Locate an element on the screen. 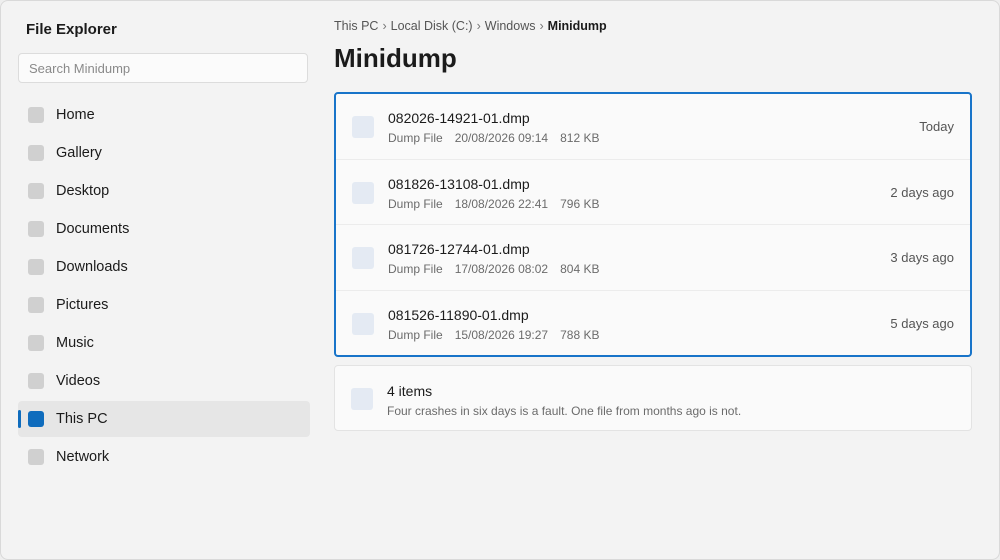  downloads-icon is located at coordinates (36, 267).